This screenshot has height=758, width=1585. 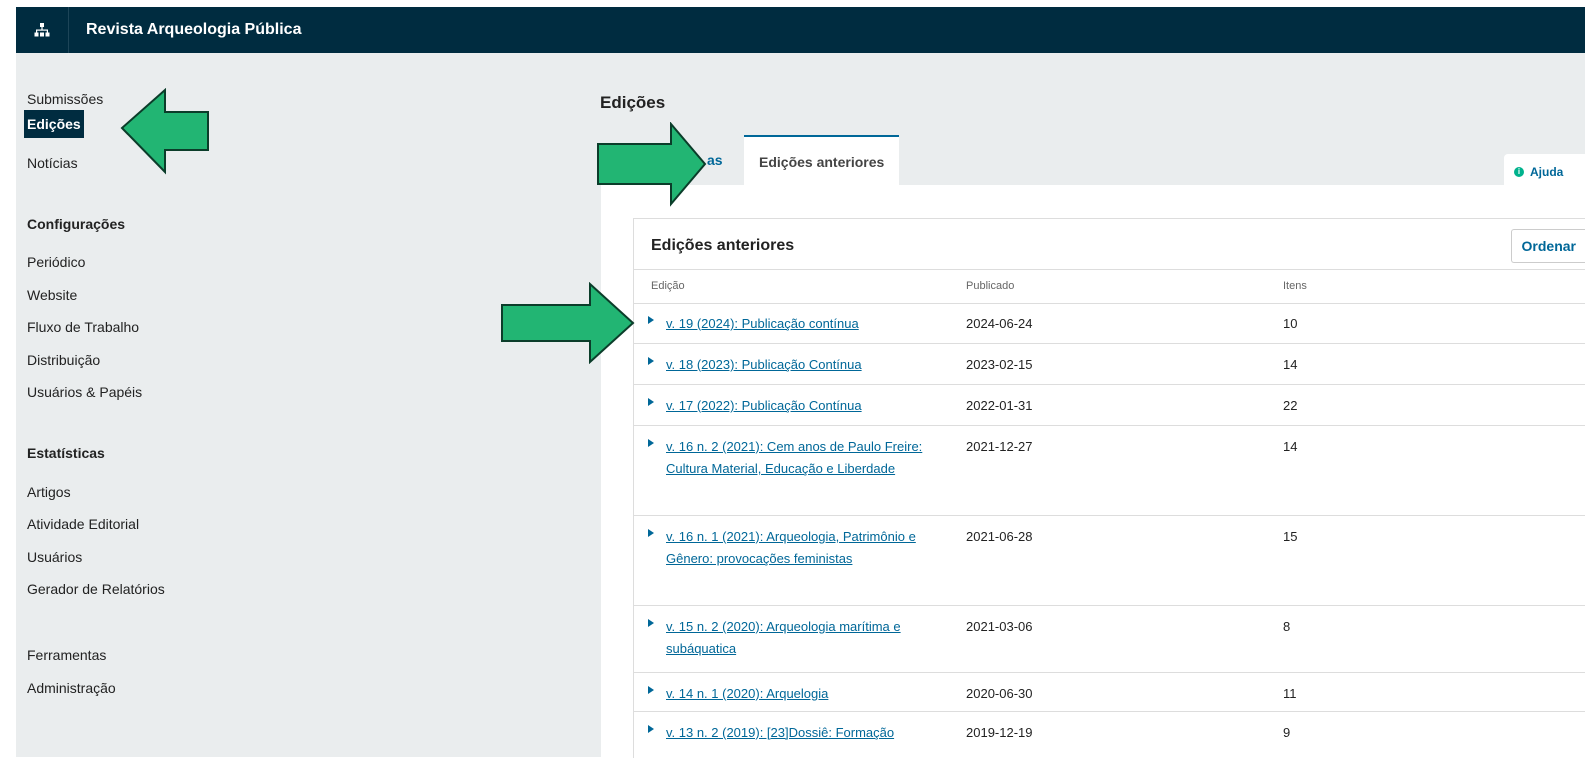 What do you see at coordinates (999, 732) in the screenshot?
I see `issue-date: 2019-12-19` at bounding box center [999, 732].